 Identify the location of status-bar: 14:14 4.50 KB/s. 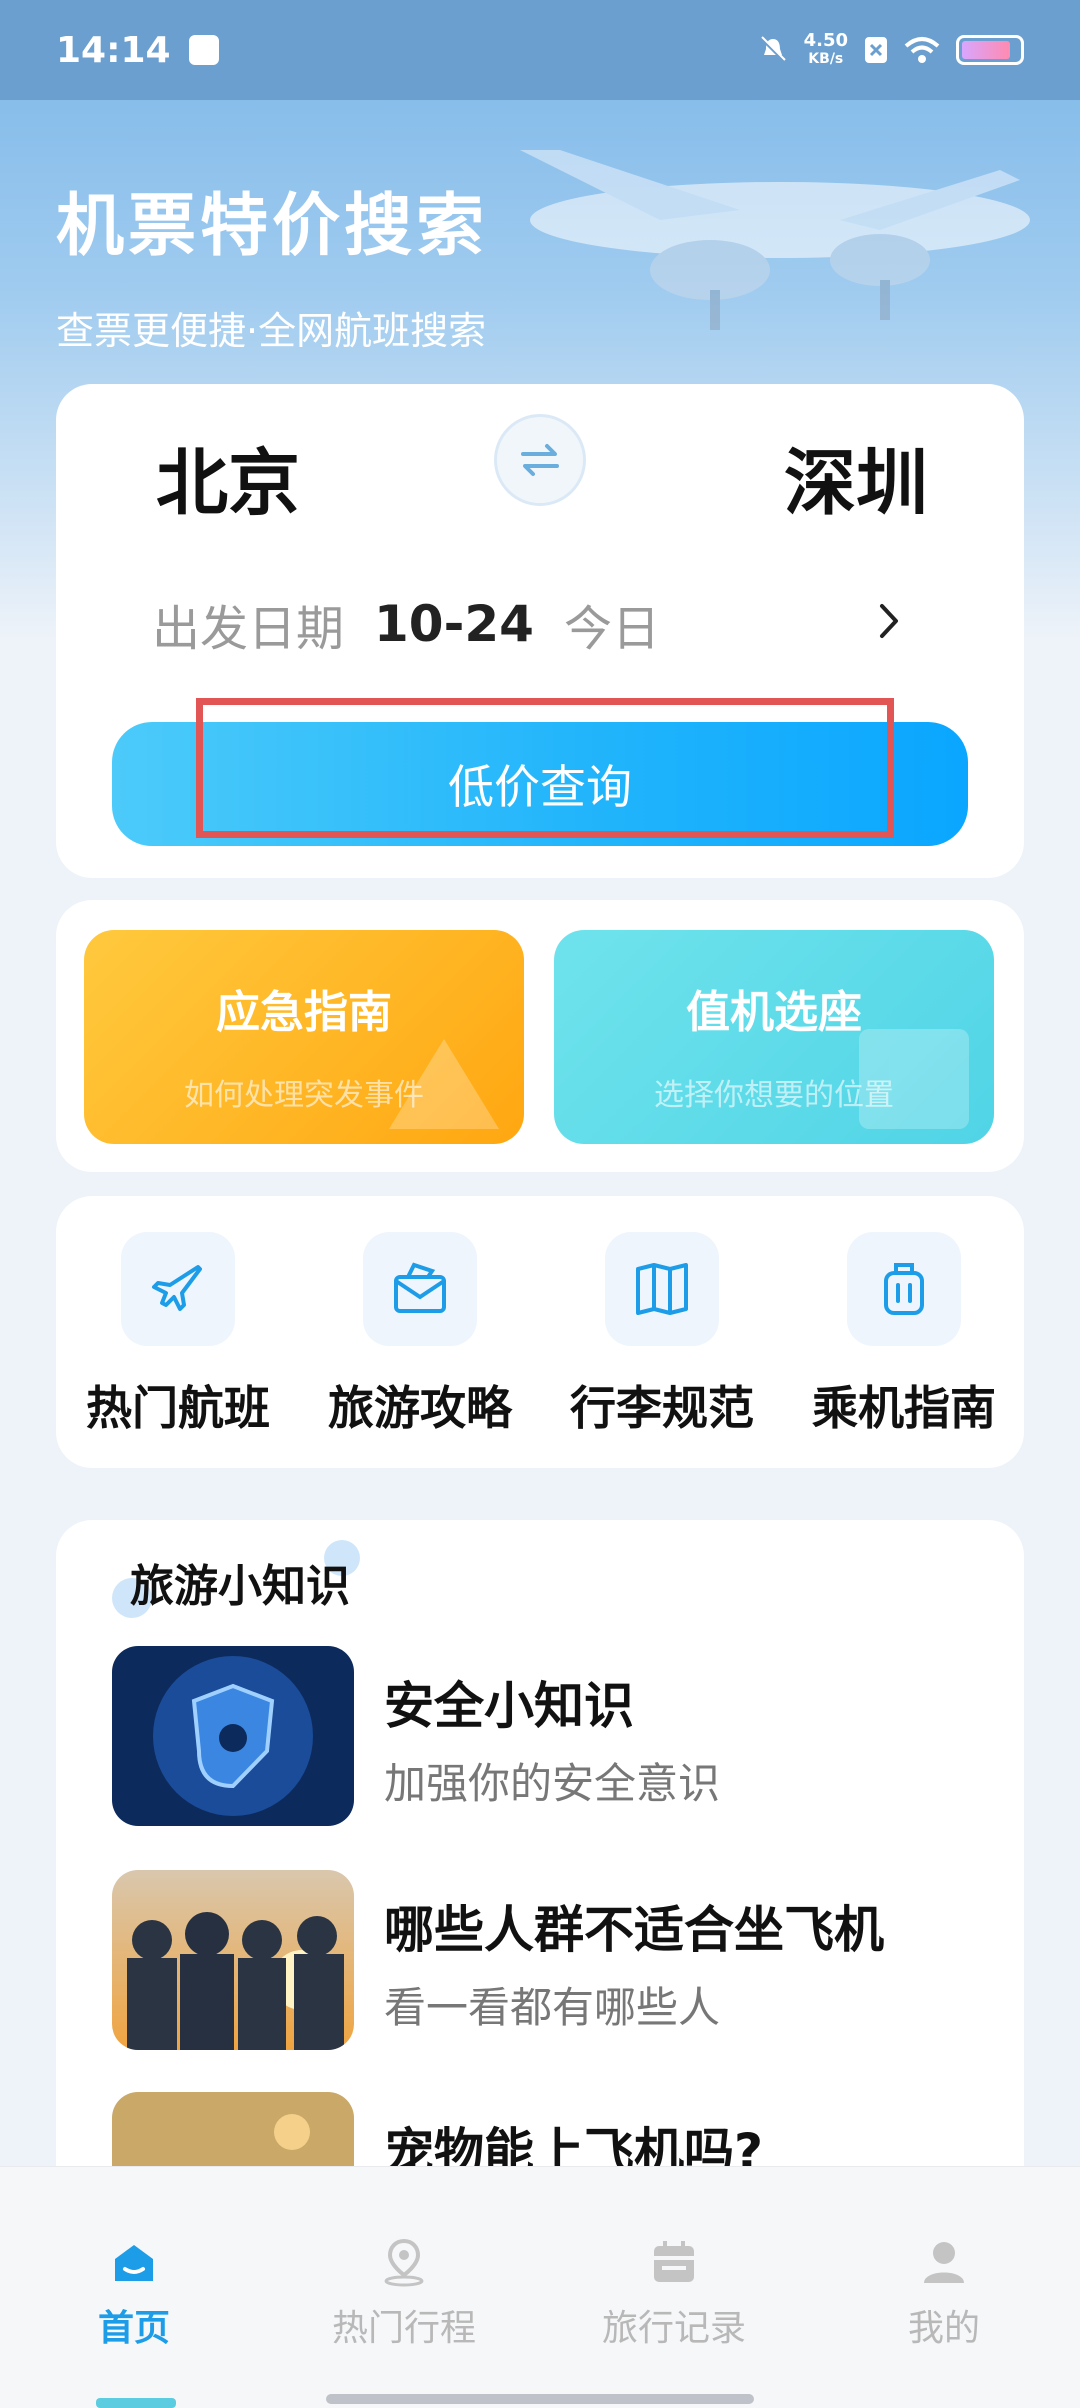
(540, 50).